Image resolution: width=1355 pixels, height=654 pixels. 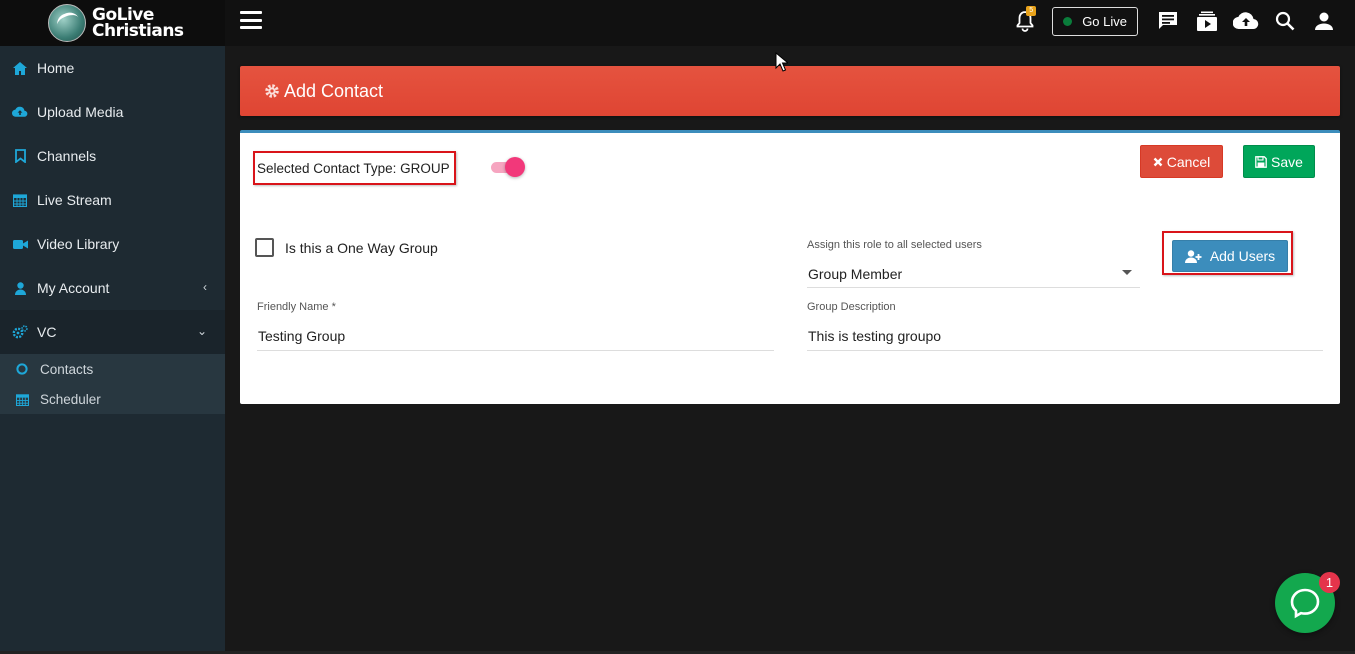 I want to click on save-label: Save, so click(x=1287, y=161).